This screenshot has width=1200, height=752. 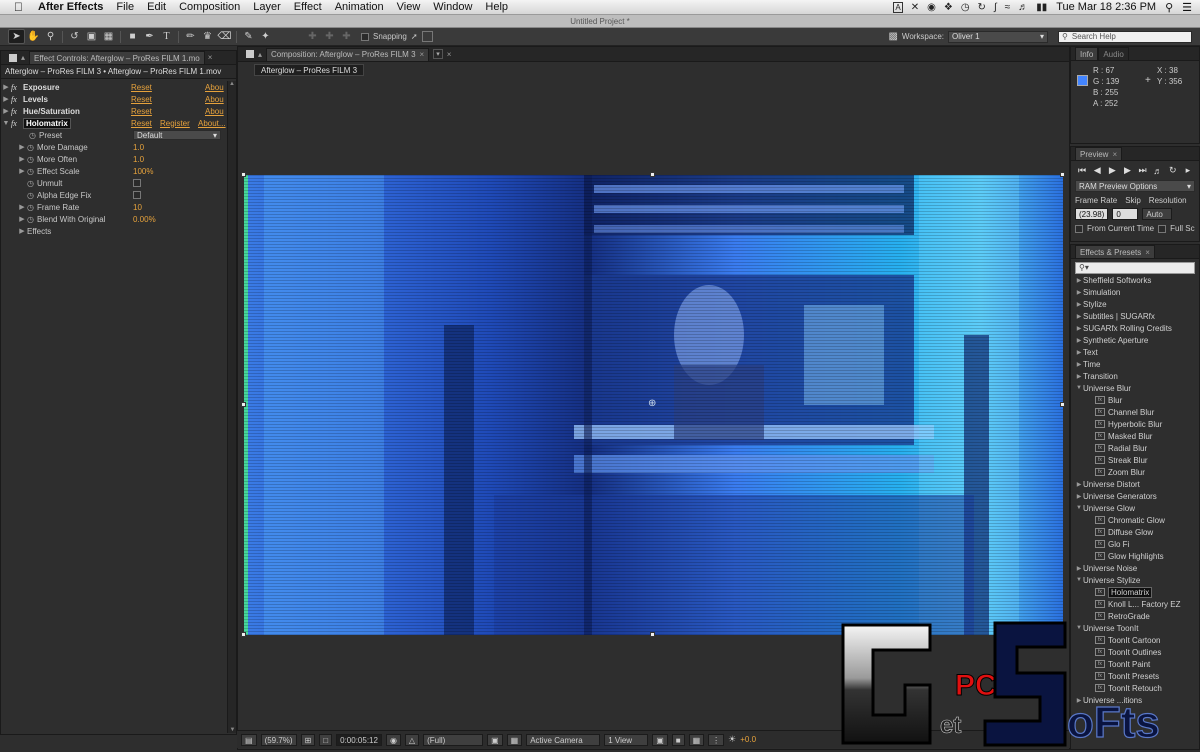 What do you see at coordinates (224, 36) in the screenshot?
I see `eraser-tool-icon: ⌫` at bounding box center [224, 36].